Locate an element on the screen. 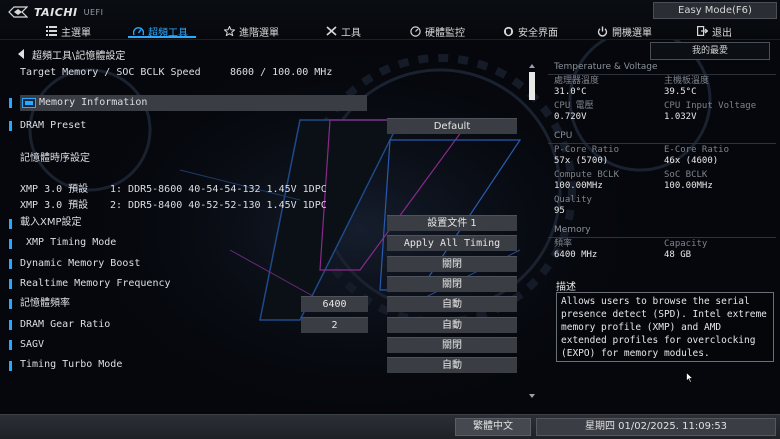 The image size is (780, 439). tab-advanced-label: 進階選單 is located at coordinates (259, 33).